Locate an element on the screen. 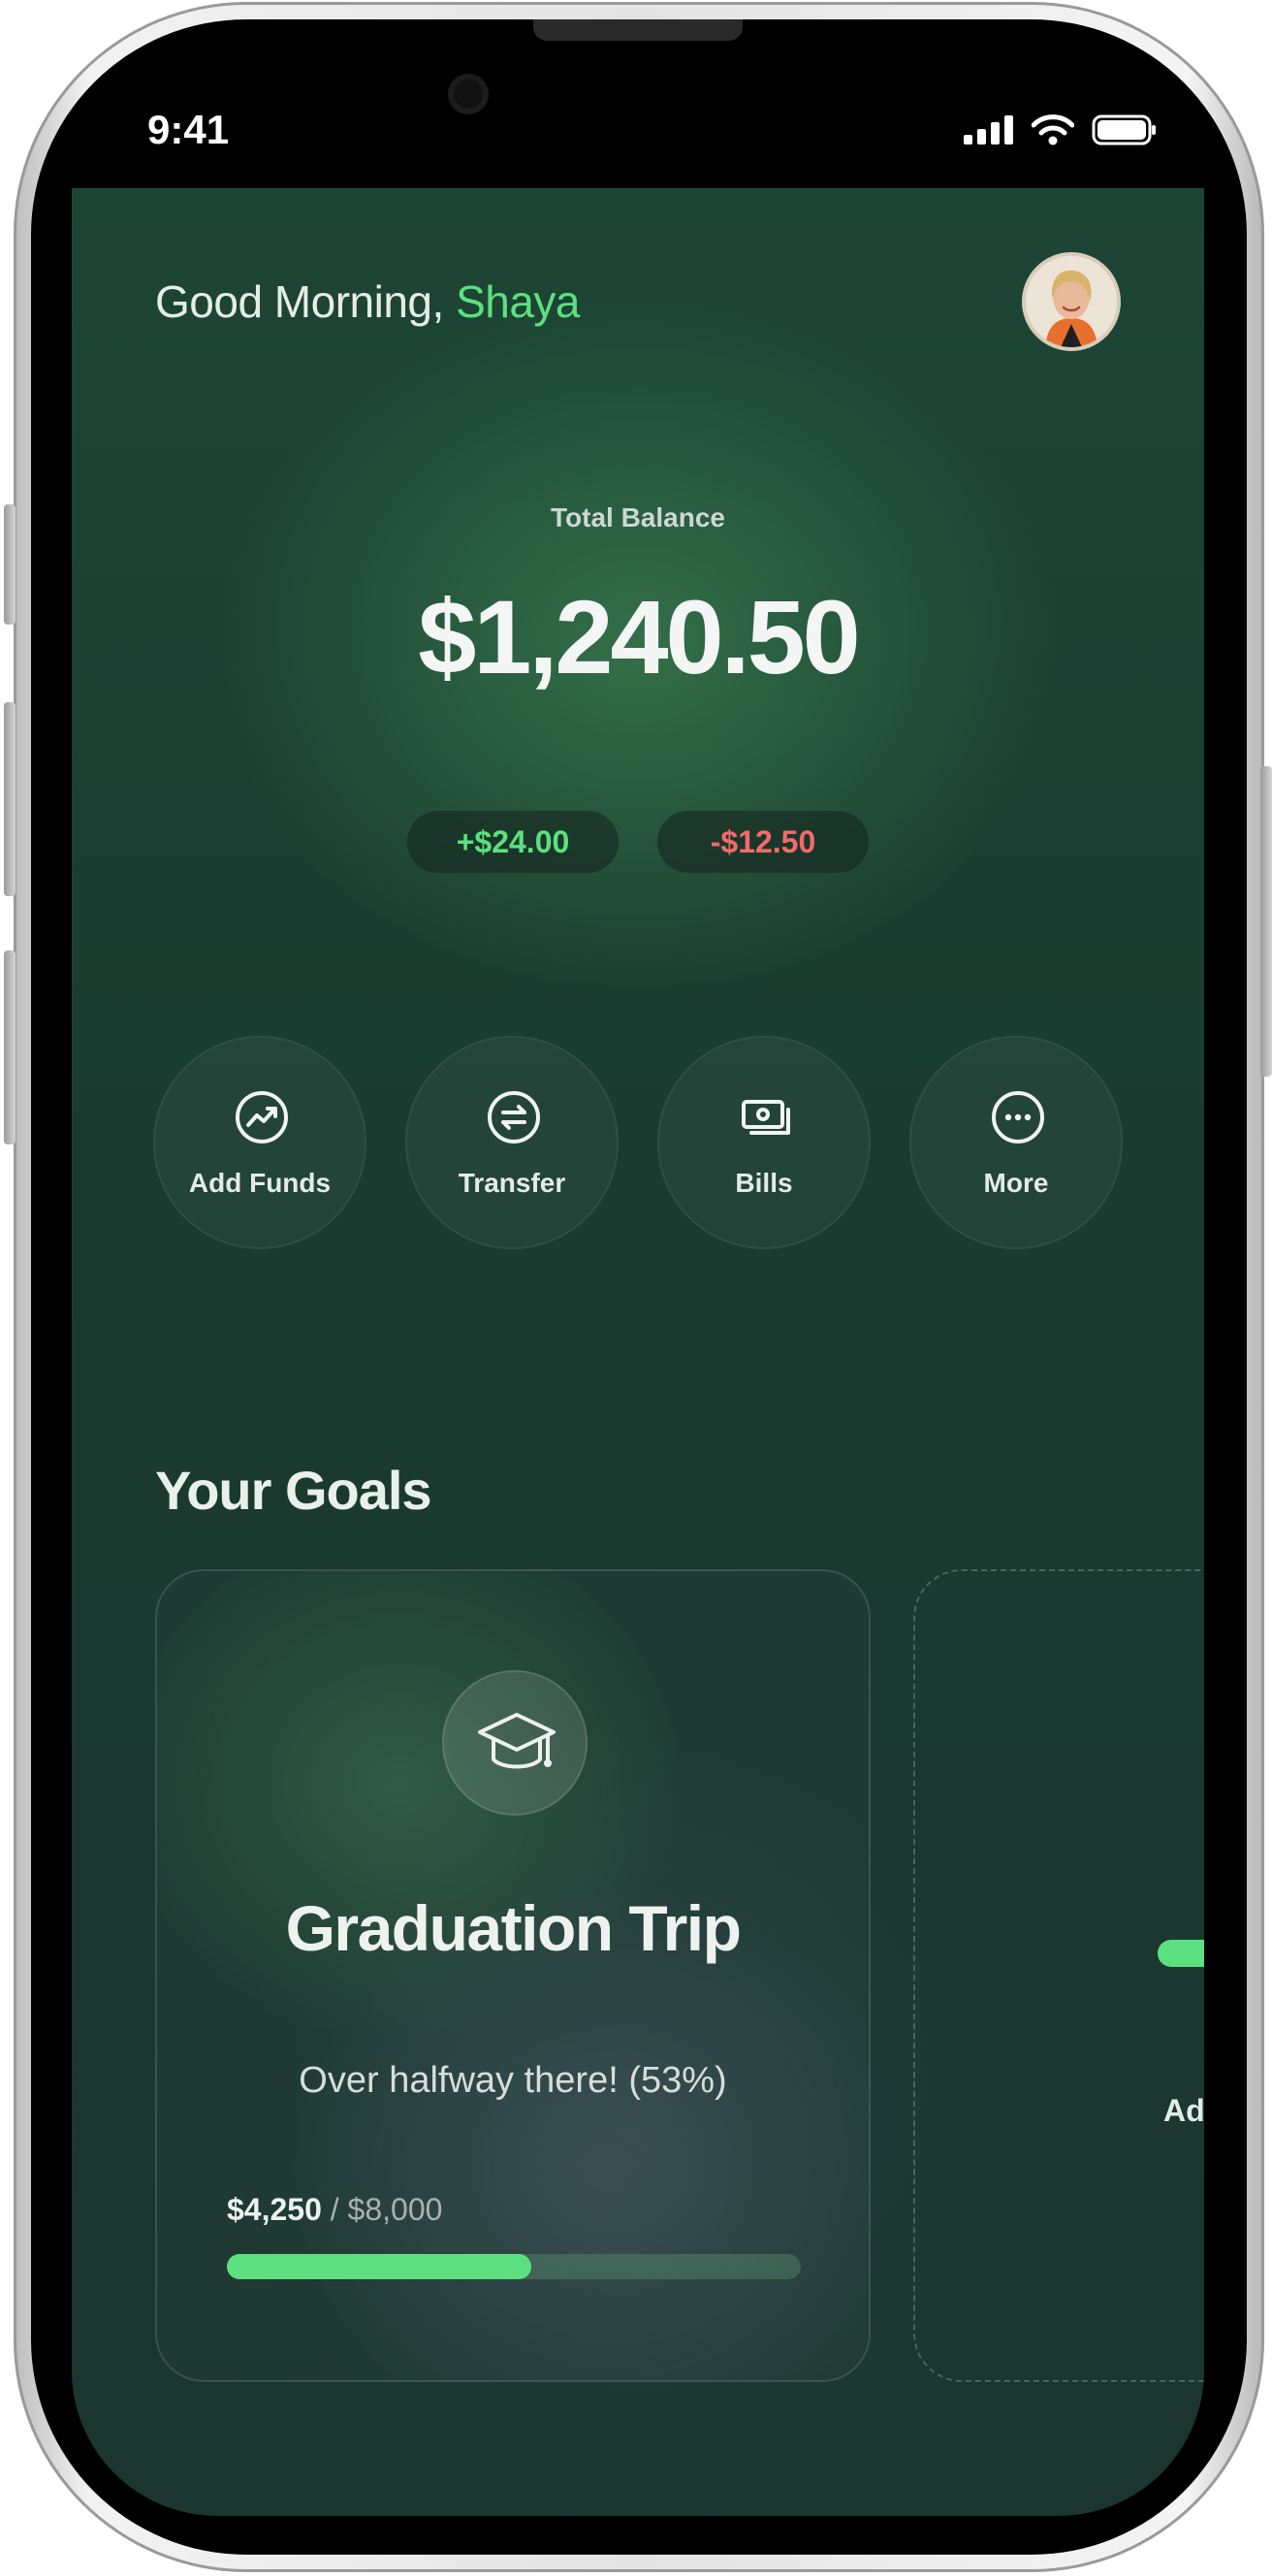  avatar is located at coordinates (1071, 301).